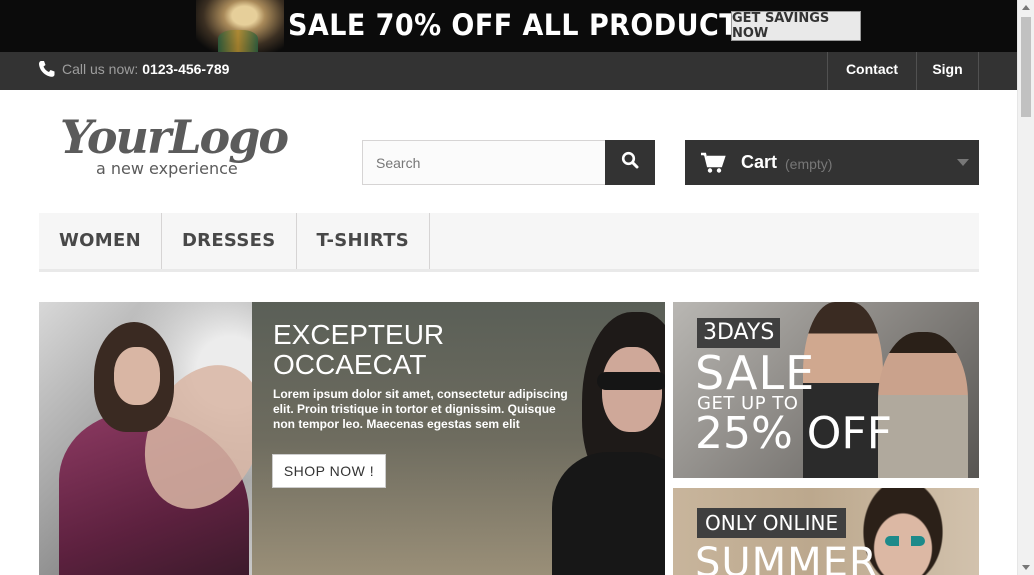 This screenshot has width=1034, height=575. Describe the element at coordinates (759, 162) in the screenshot. I see `cart-label: Cart` at that location.